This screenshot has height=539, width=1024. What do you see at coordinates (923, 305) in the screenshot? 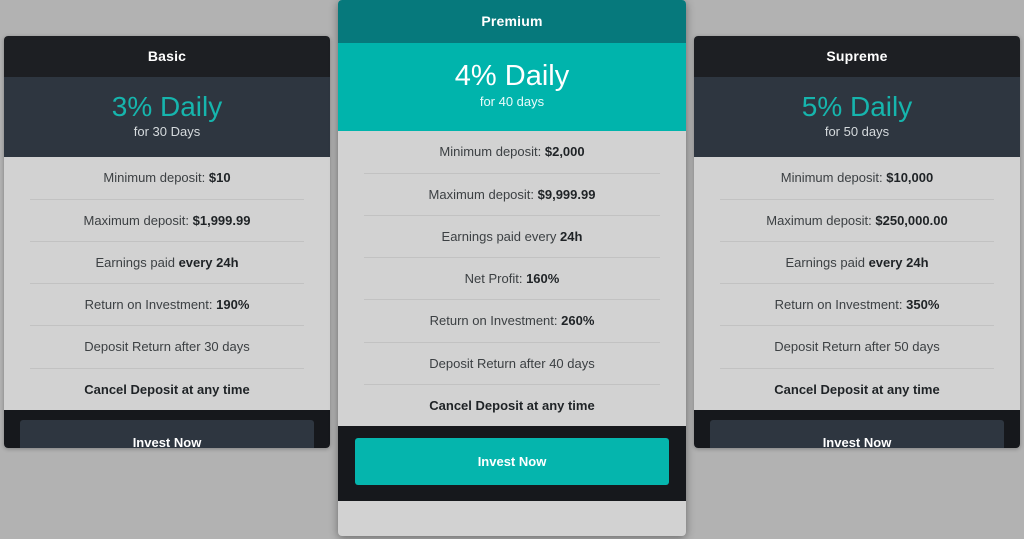
I see `feature-value: 350%` at bounding box center [923, 305].